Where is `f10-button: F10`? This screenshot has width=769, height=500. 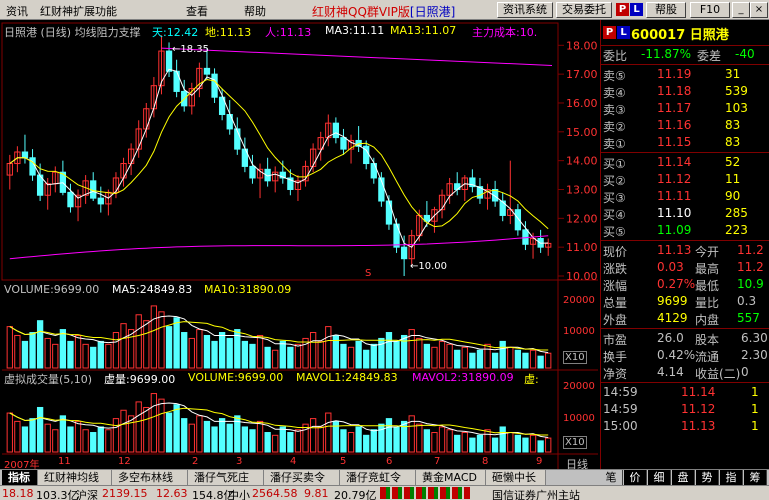
f10-button: F10 is located at coordinates (710, 10).